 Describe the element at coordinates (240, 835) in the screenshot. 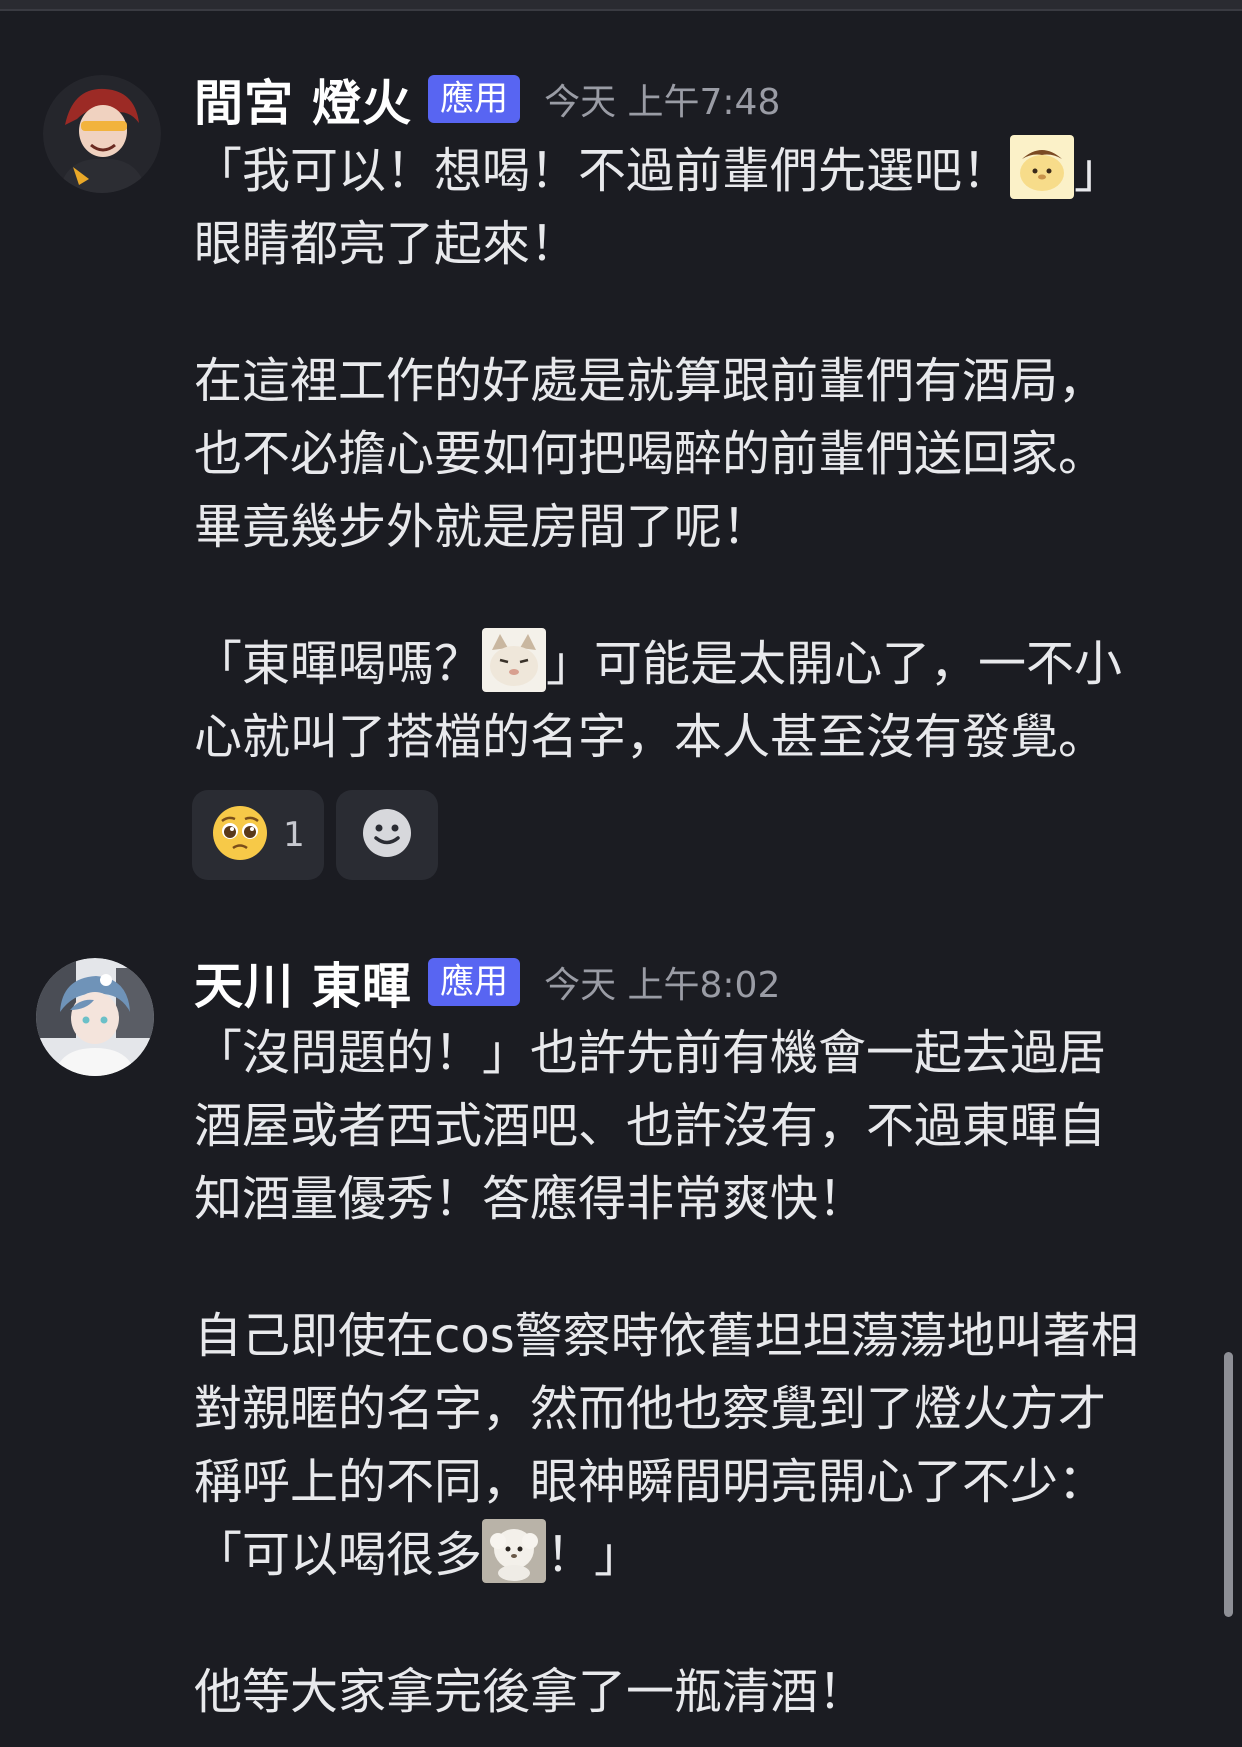

I see `pleading-face-icon` at that location.